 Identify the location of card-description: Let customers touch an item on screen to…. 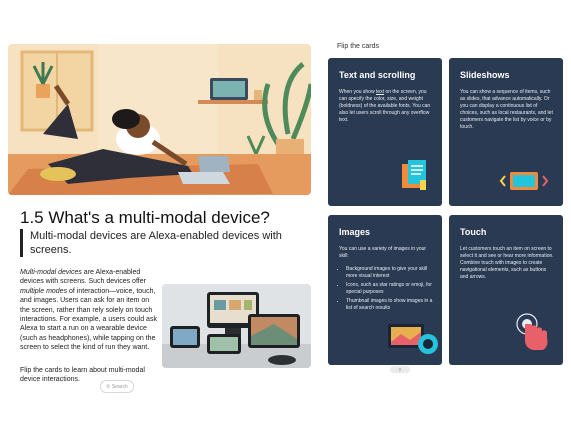
(507, 263).